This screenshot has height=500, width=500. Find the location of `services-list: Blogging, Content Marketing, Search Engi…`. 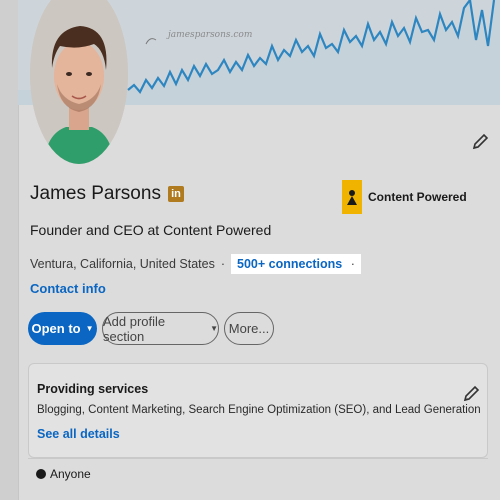

services-list: Blogging, Content Marketing, Search Engi… is located at coordinates (259, 410).